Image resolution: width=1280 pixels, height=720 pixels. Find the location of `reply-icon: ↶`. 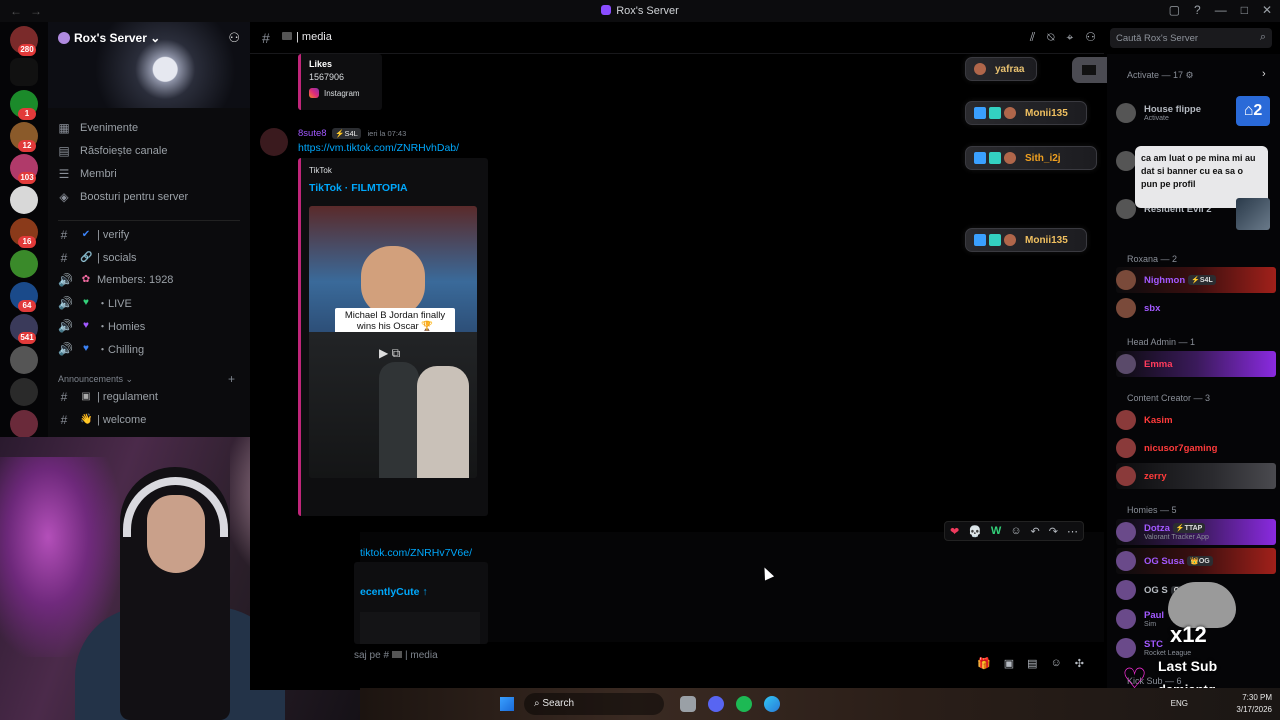

reply-icon: ↶ is located at coordinates (1035, 531).